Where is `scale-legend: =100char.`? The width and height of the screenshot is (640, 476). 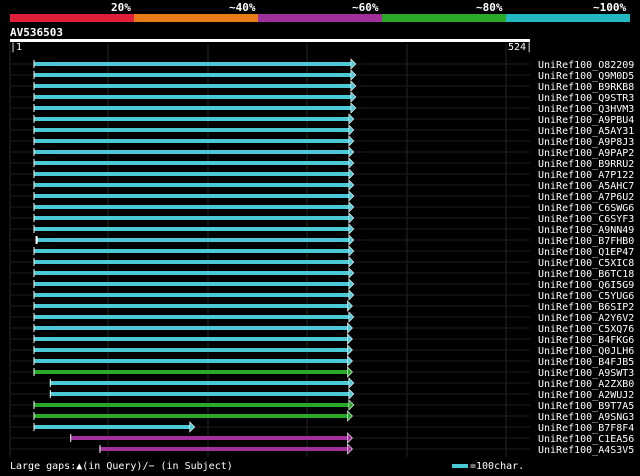
scale-legend: =100char. is located at coordinates (488, 466).